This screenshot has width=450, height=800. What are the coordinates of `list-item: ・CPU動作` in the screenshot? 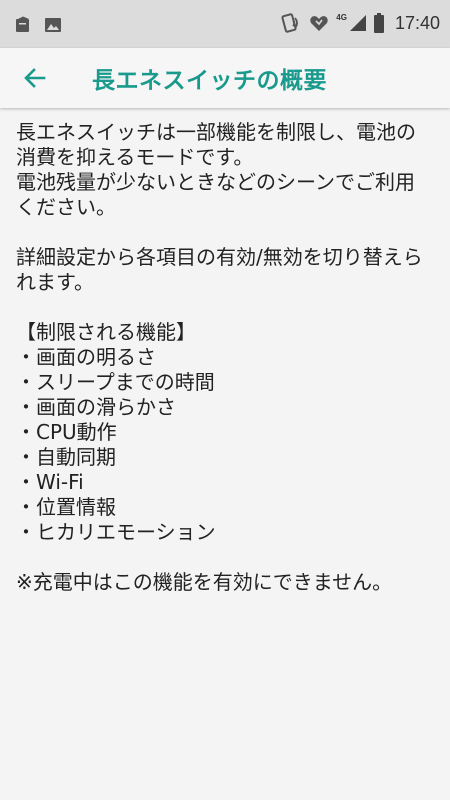 It's located at (66, 432).